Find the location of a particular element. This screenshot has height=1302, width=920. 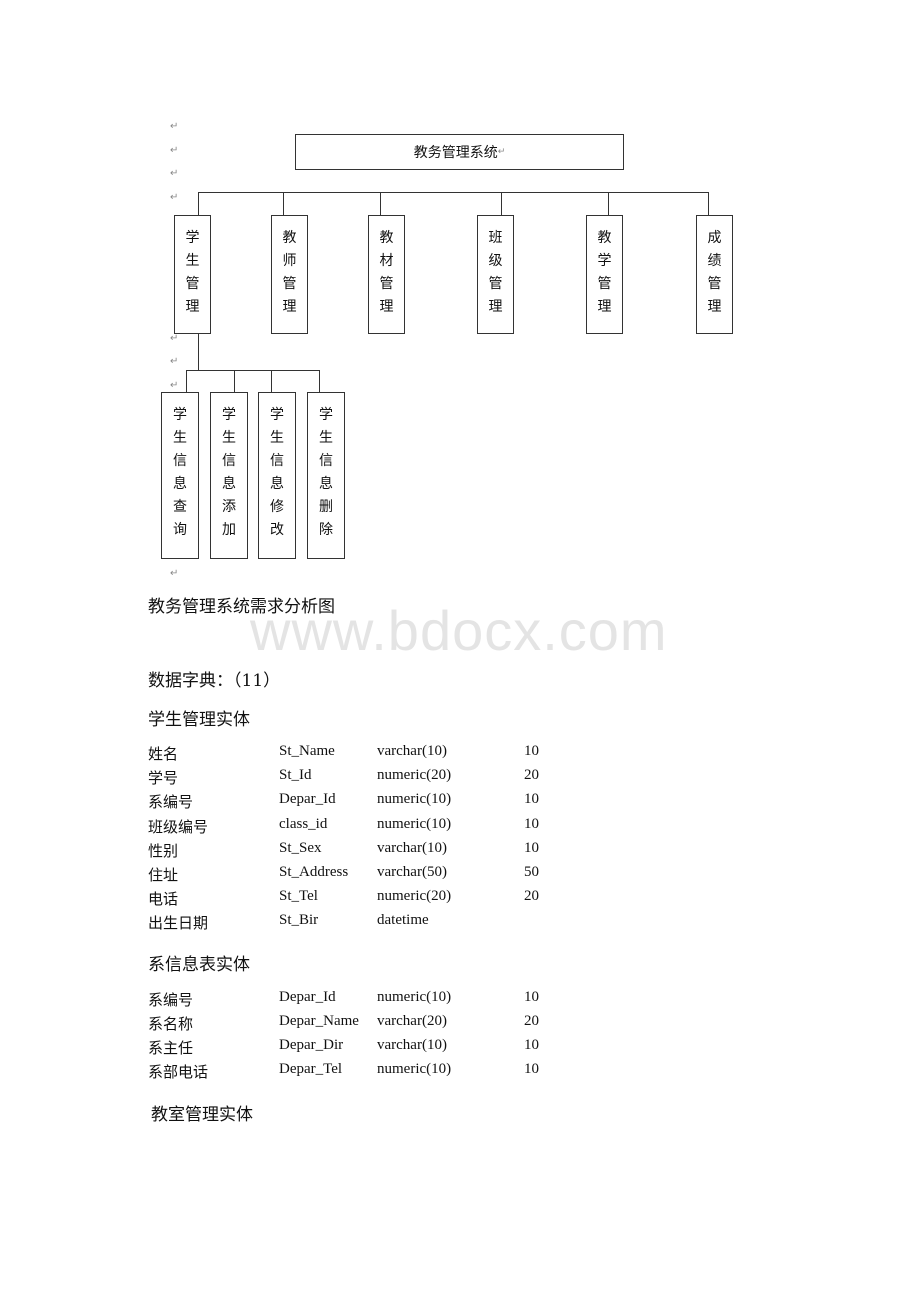

field-name: St_Id is located at coordinates (295, 775).